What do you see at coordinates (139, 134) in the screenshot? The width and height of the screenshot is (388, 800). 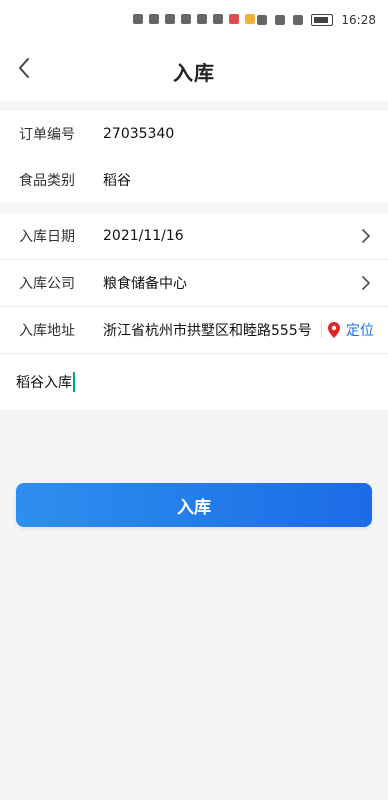 I see `order-number-value: 27035340` at bounding box center [139, 134].